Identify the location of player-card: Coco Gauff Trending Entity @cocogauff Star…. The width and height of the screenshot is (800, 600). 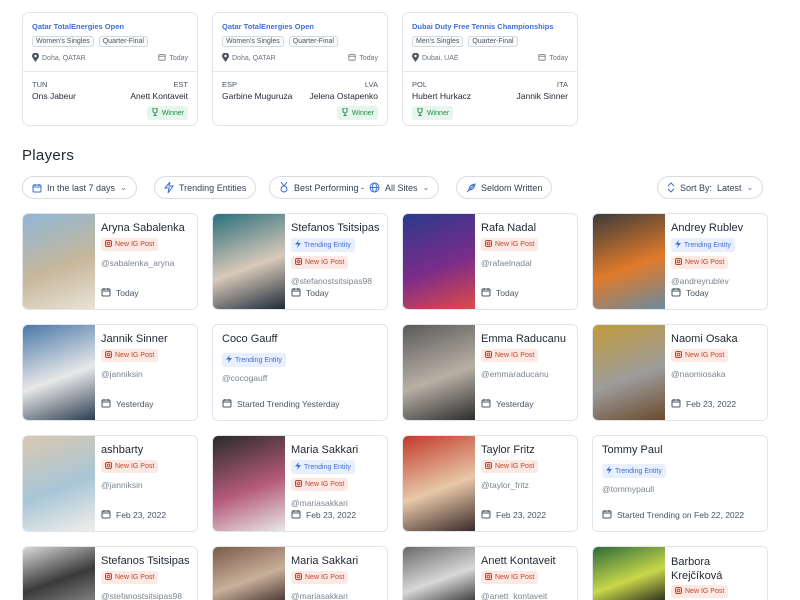
(300, 372).